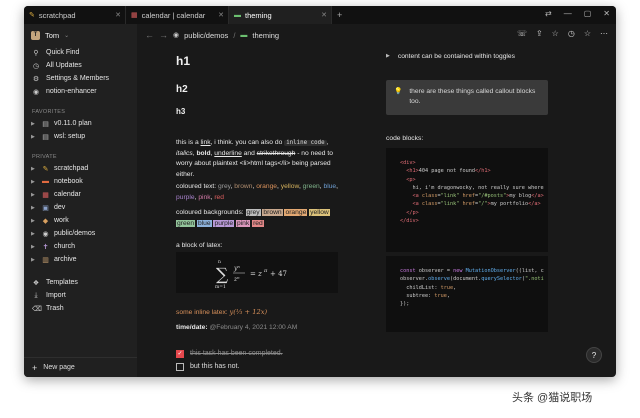 This screenshot has width=640, height=418. What do you see at coordinates (75, 15) in the screenshot?
I see `tab-scratchpad: ✎ scratchpad ✕` at bounding box center [75, 15].